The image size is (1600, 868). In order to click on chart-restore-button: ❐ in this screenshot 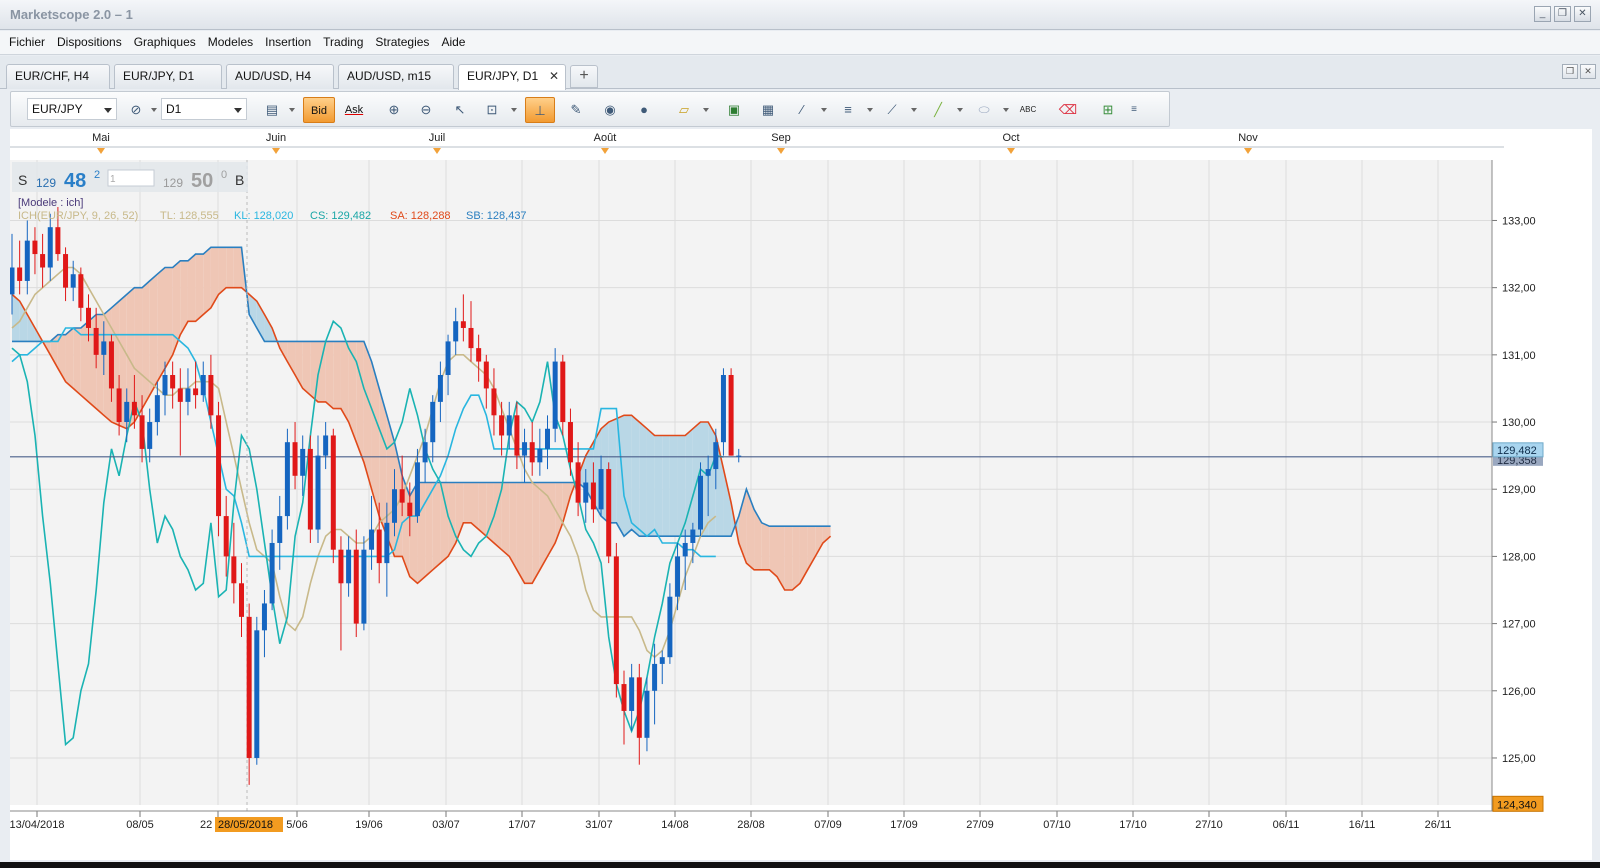, I will do `click(1570, 71)`.